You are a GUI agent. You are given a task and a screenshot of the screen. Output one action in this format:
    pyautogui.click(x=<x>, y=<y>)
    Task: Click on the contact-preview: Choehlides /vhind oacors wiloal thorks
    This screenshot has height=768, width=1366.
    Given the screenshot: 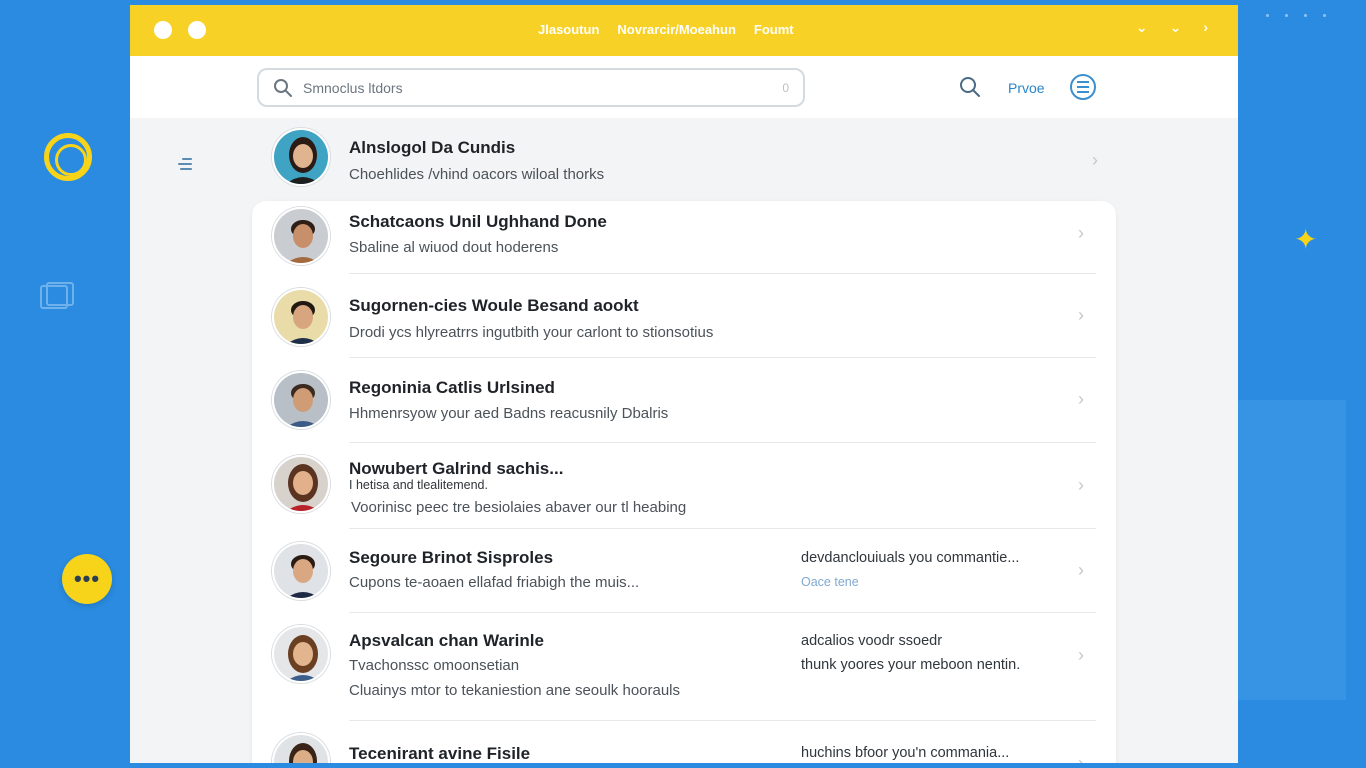 What is the action you would take?
    pyautogui.click(x=477, y=174)
    